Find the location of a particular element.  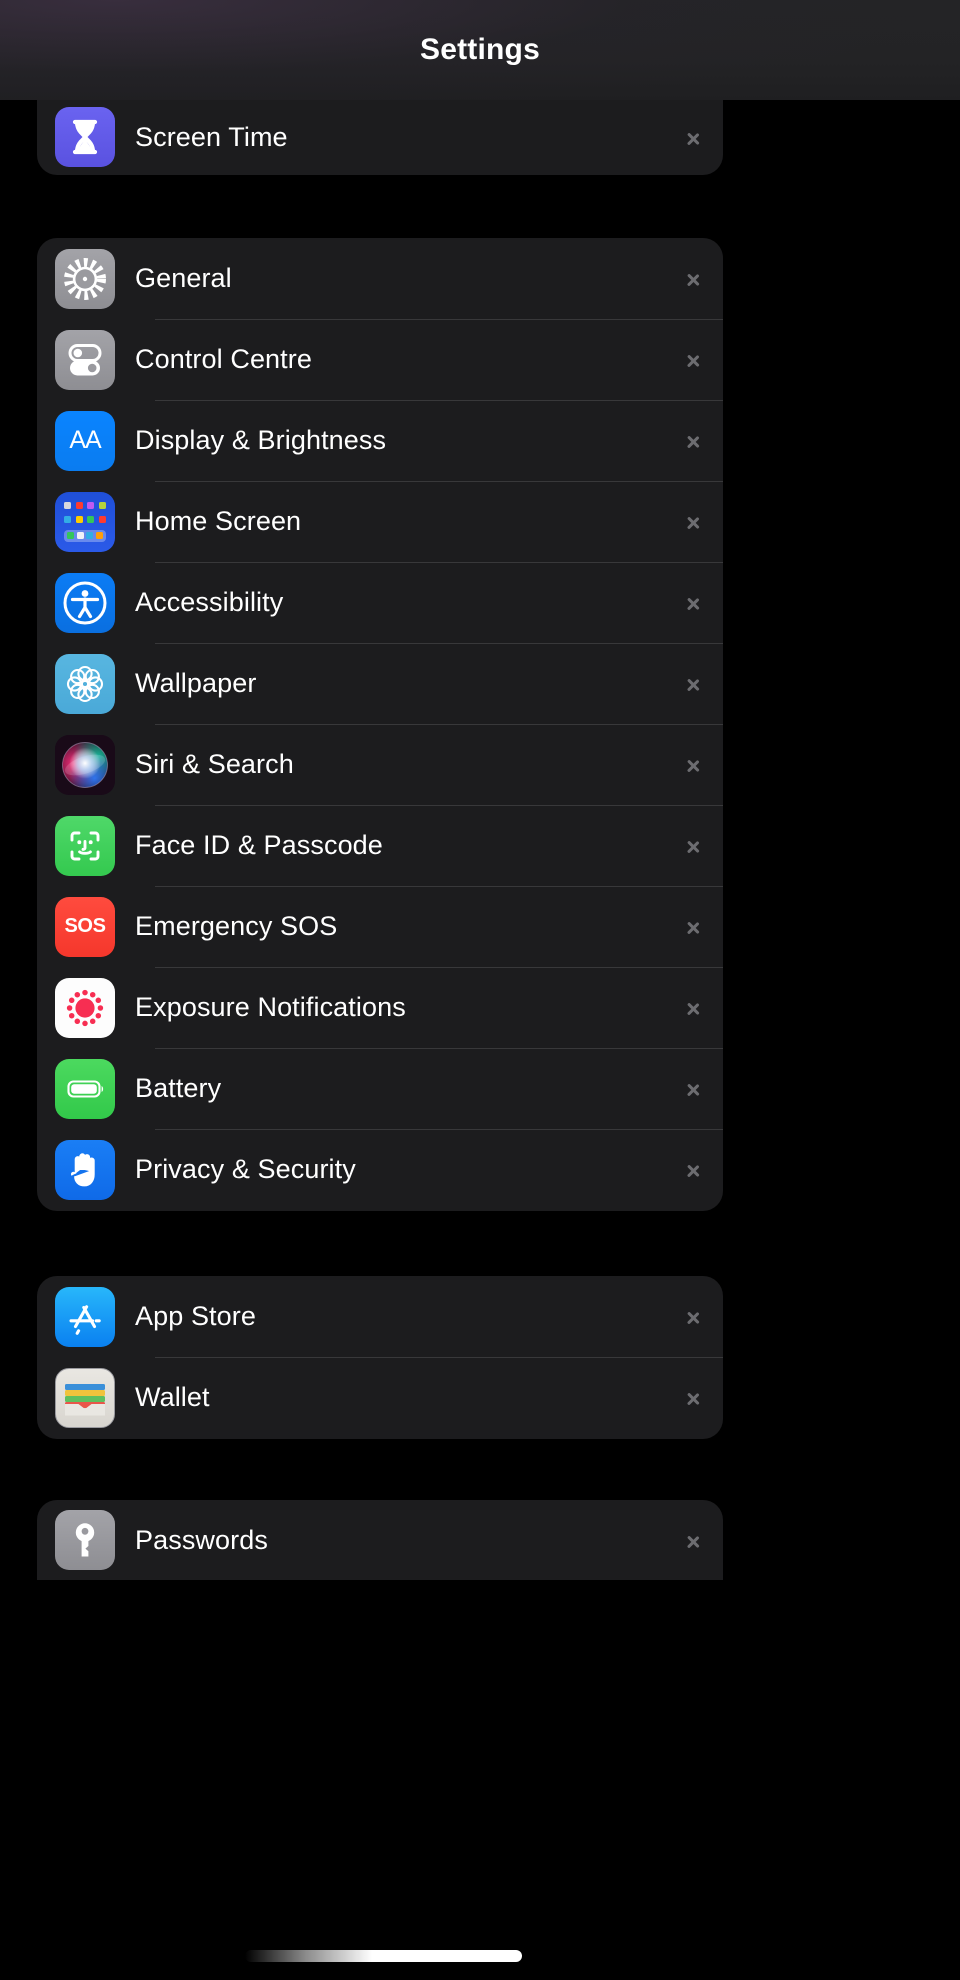

settings-row-face-id-passcode: Face ID & Passcode is located at coordinates (380, 845).